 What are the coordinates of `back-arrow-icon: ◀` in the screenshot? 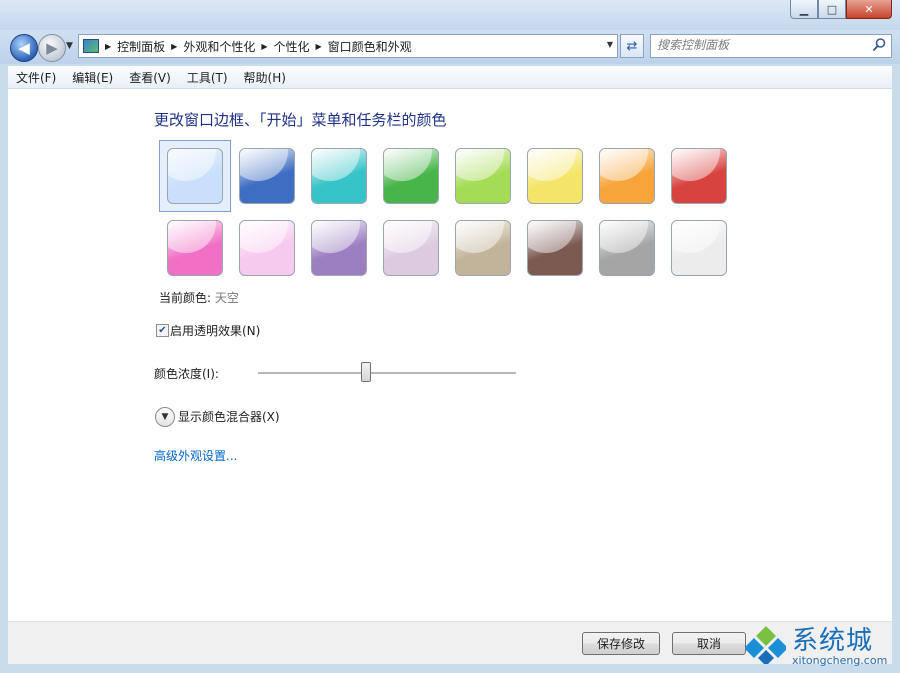 It's located at (24, 48).